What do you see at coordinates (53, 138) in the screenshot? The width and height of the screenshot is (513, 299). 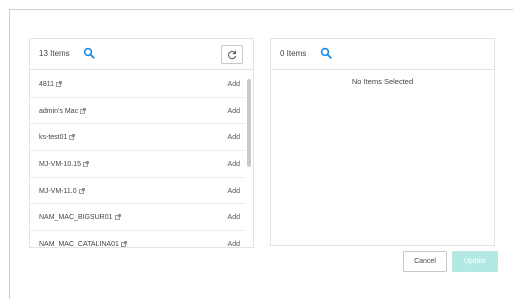 I see `item-name-text: ks-test01` at bounding box center [53, 138].